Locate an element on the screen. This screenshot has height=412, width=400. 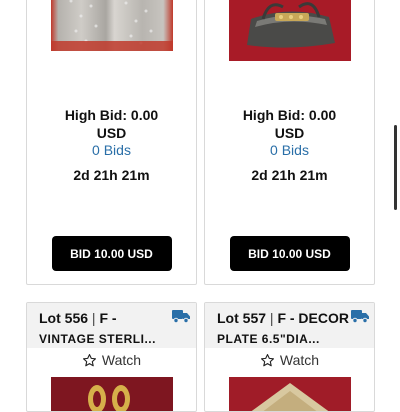
rhinestone-image is located at coordinates (111, 25).